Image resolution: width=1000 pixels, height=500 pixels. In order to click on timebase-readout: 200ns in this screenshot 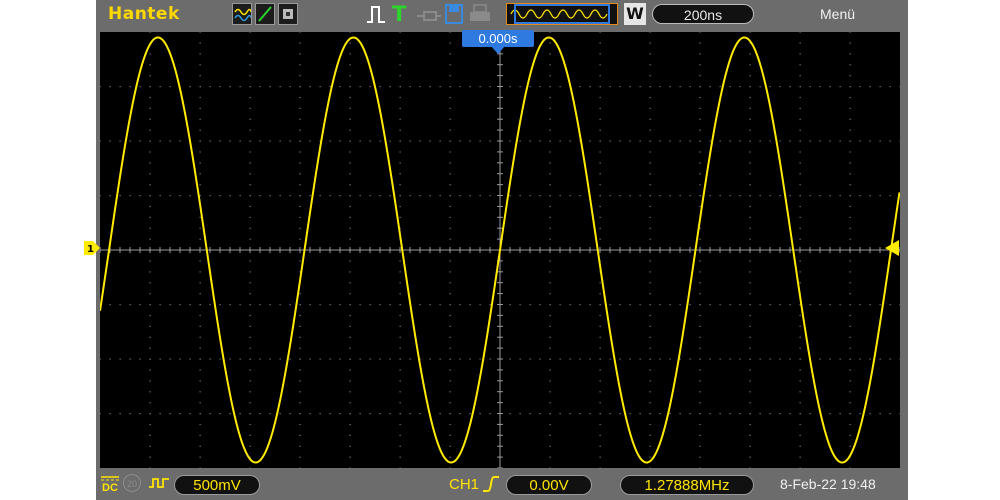, I will do `click(703, 14)`.